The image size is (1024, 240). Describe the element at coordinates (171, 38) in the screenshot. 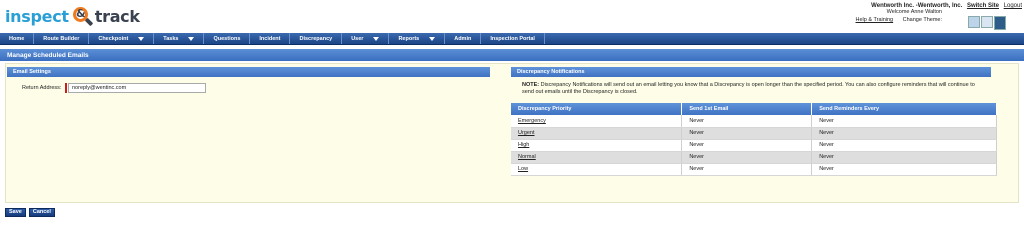

I see `nav-item-label: Tasks` at that location.